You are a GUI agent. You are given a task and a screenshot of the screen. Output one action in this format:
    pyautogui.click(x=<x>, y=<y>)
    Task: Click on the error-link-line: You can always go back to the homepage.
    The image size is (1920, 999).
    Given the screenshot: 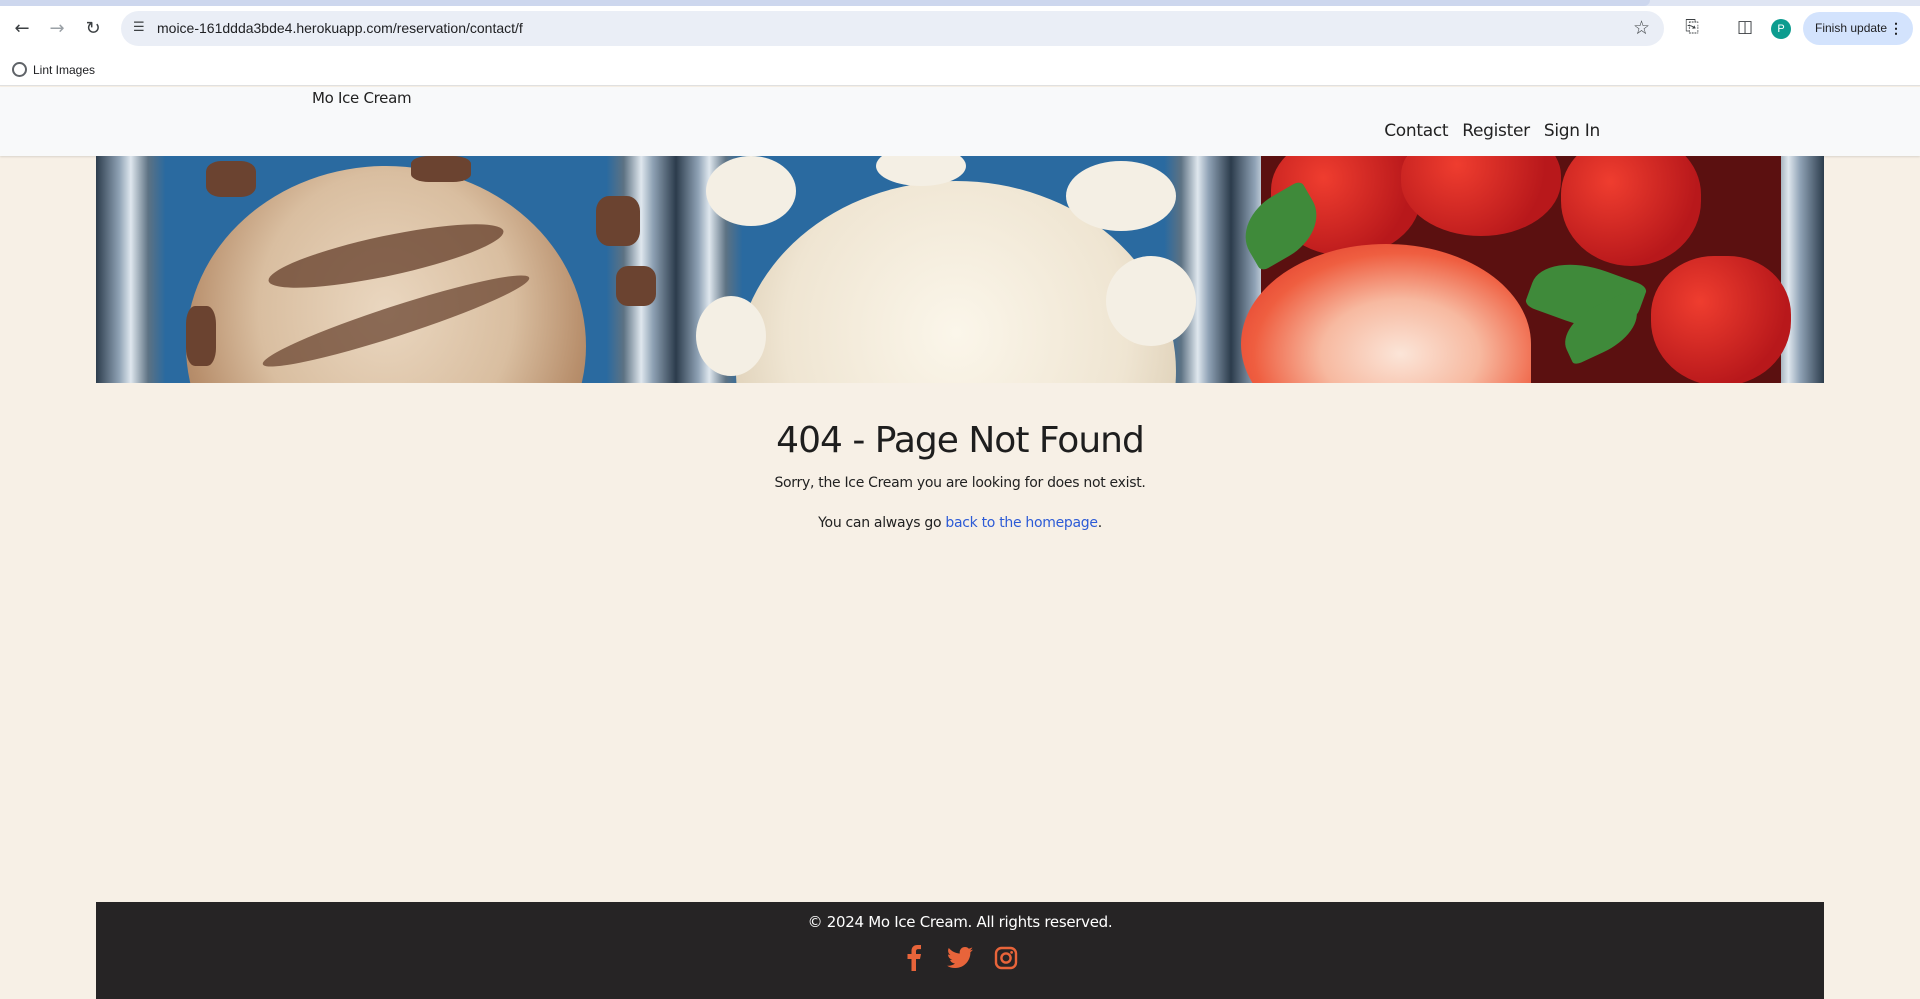 What is the action you would take?
    pyautogui.click(x=960, y=523)
    